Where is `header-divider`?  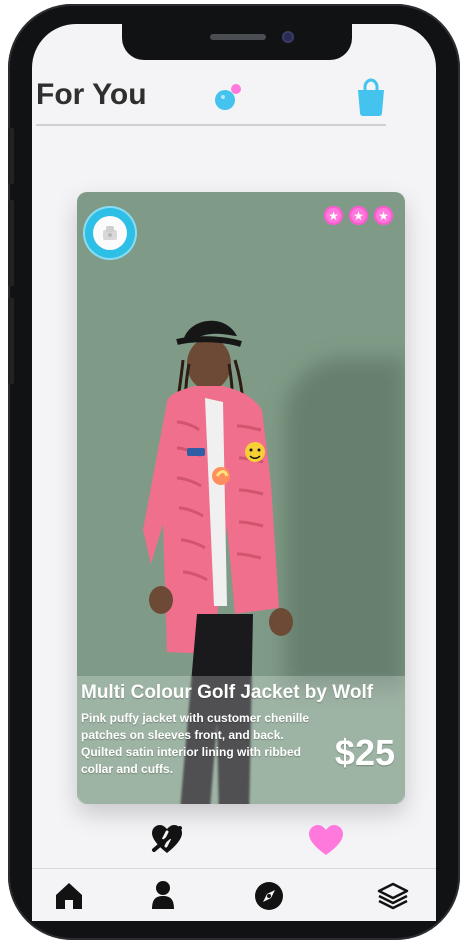 header-divider is located at coordinates (211, 125).